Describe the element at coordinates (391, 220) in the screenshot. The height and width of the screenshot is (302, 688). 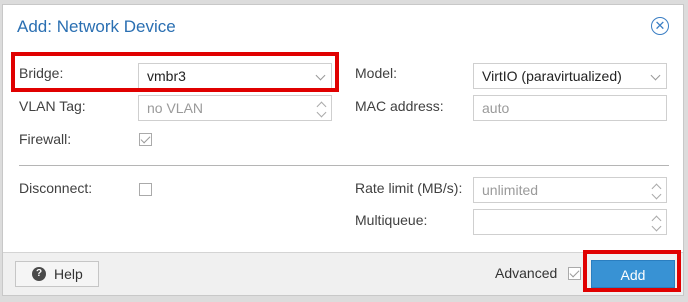
I see `multiqueue-label: Multiqueue:` at that location.